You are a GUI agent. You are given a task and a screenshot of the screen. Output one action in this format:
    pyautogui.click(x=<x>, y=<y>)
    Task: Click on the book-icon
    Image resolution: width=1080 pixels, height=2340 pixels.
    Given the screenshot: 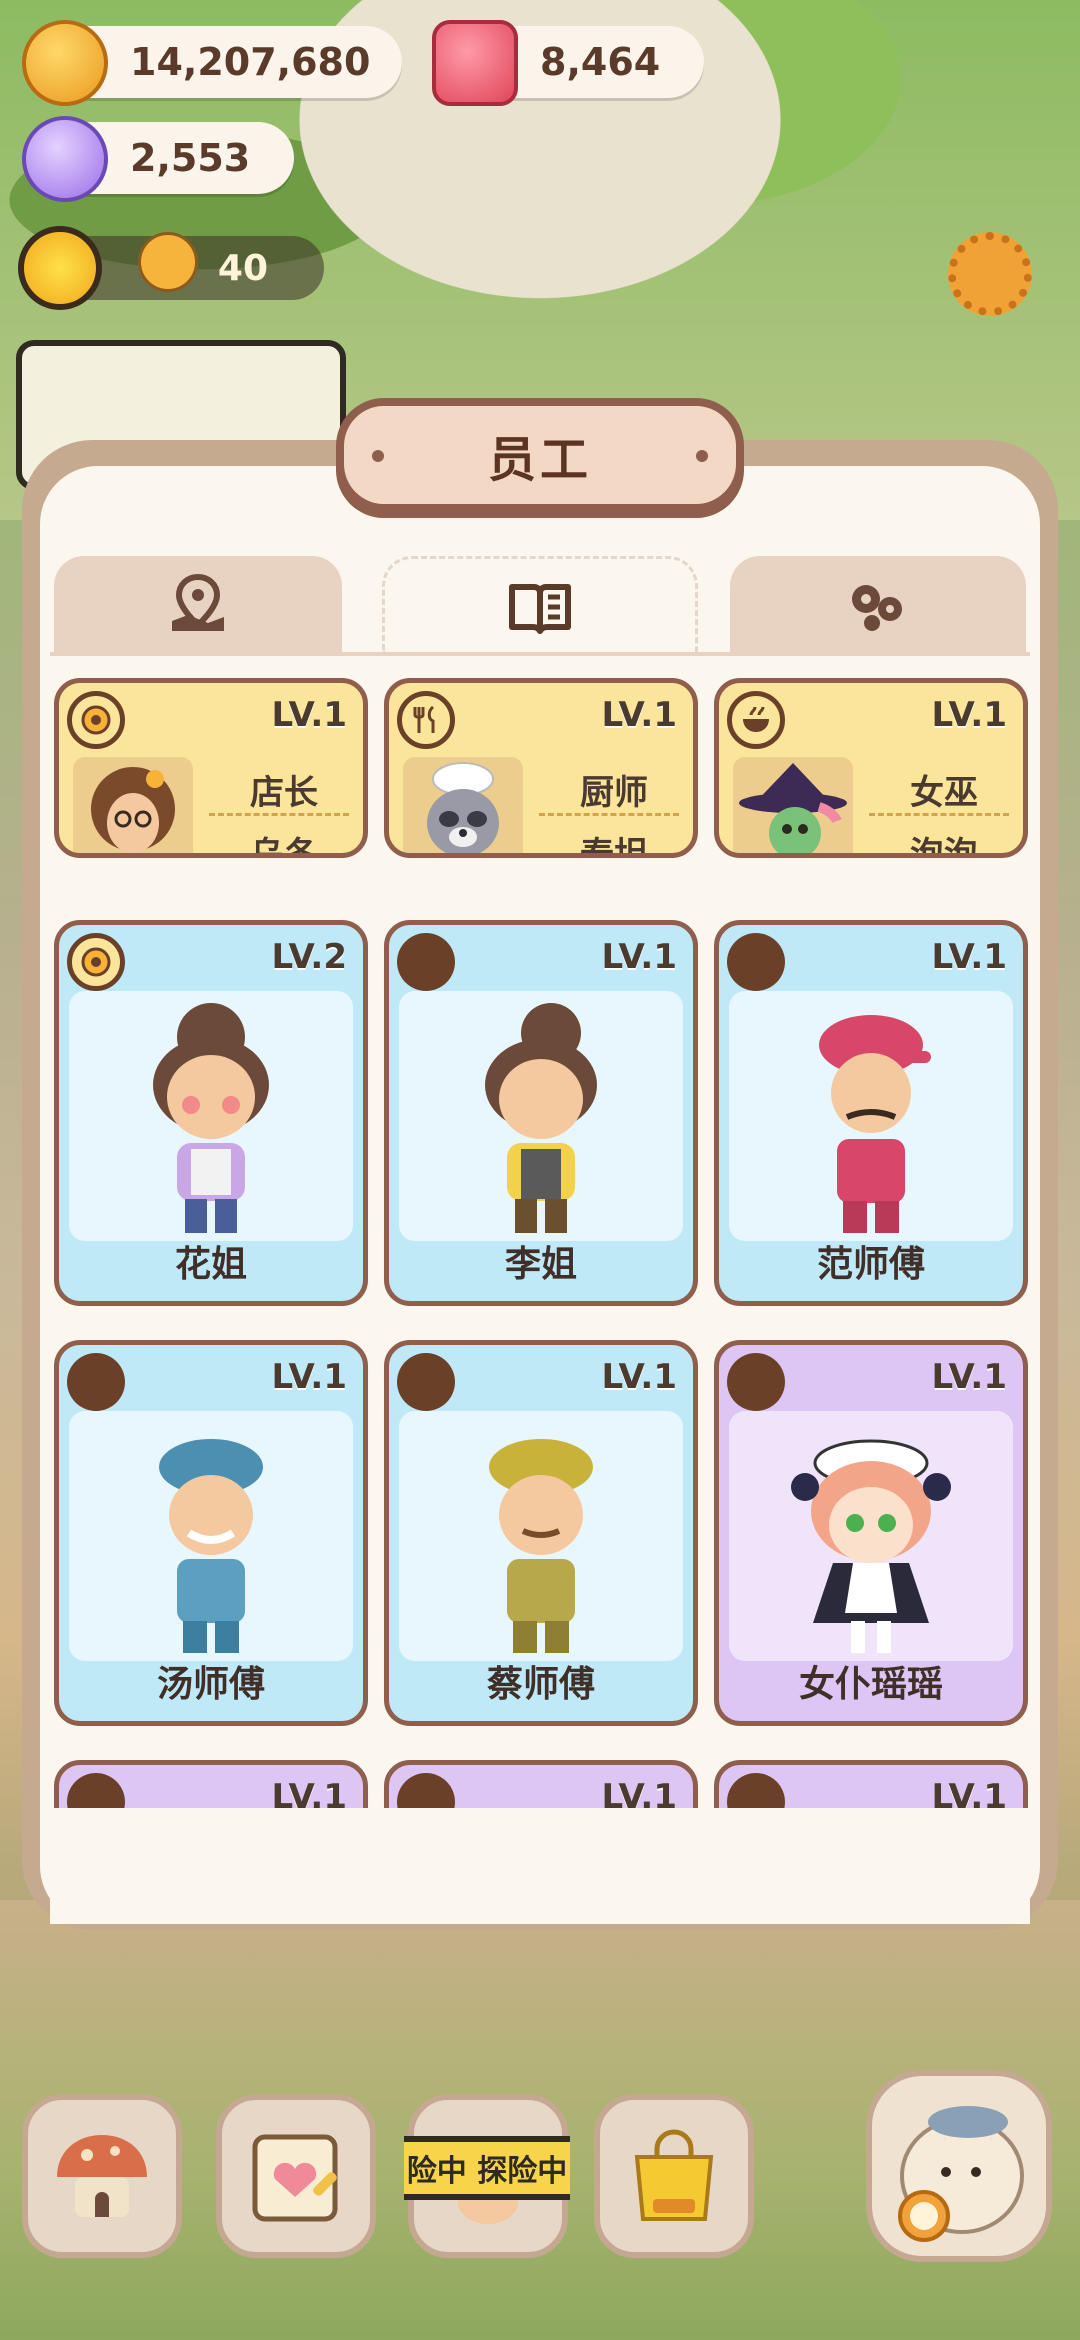 What is the action you would take?
    pyautogui.click(x=540, y=608)
    